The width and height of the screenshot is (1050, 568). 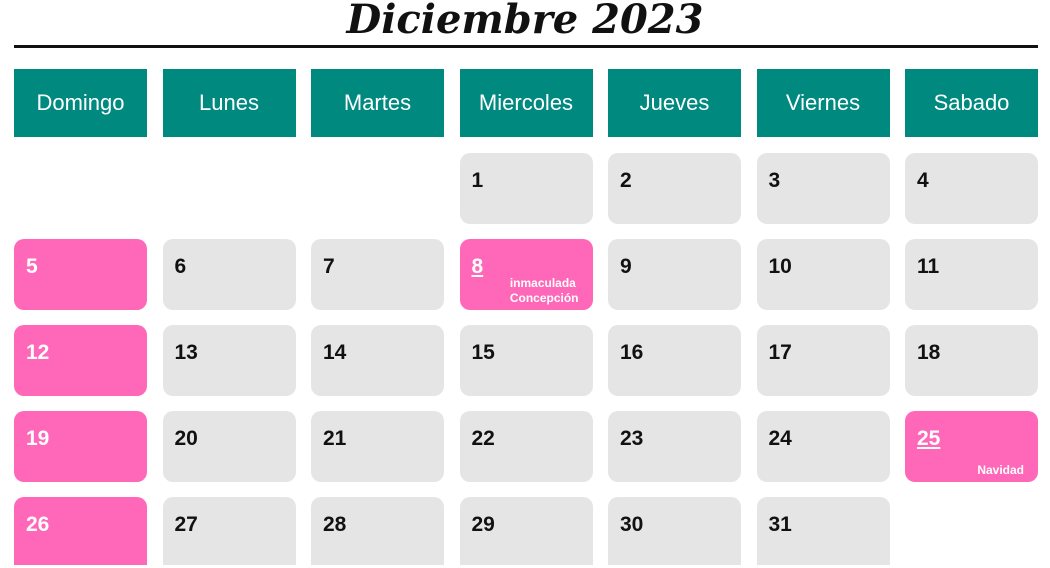 What do you see at coordinates (780, 266) in the screenshot?
I see `day-number: 10` at bounding box center [780, 266].